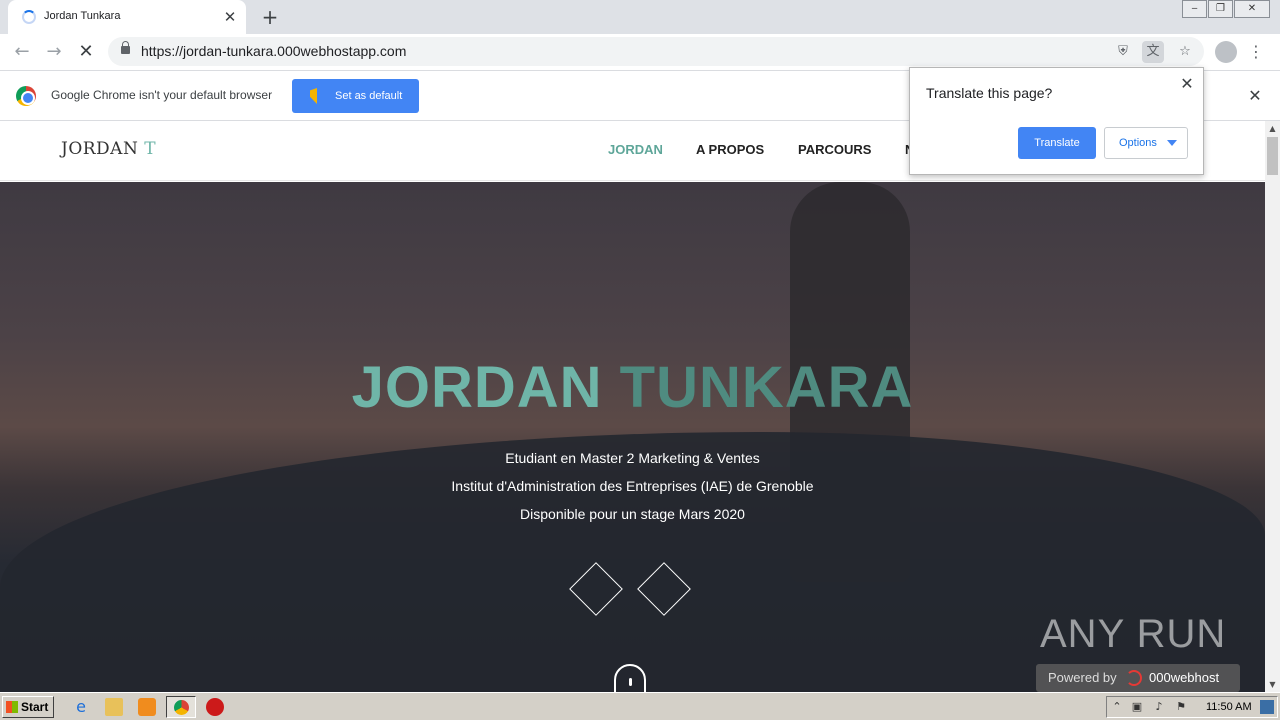 This screenshot has height=720, width=1280. I want to click on minimize-button: ‒, so click(1194, 9).